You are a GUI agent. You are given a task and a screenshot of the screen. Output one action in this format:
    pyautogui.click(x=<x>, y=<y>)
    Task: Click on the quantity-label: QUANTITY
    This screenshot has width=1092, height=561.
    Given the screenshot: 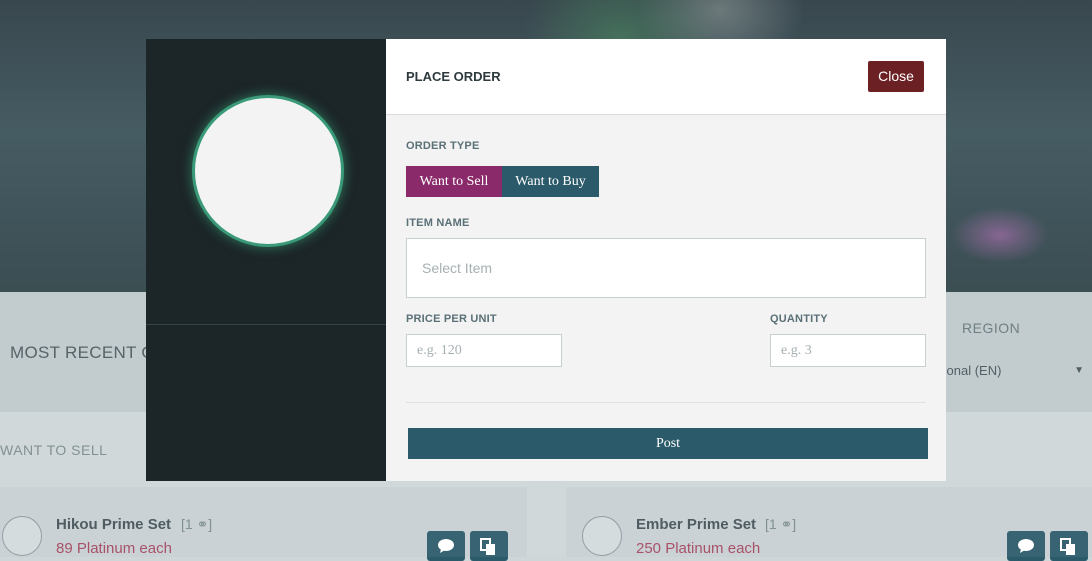 What is the action you would take?
    pyautogui.click(x=799, y=319)
    